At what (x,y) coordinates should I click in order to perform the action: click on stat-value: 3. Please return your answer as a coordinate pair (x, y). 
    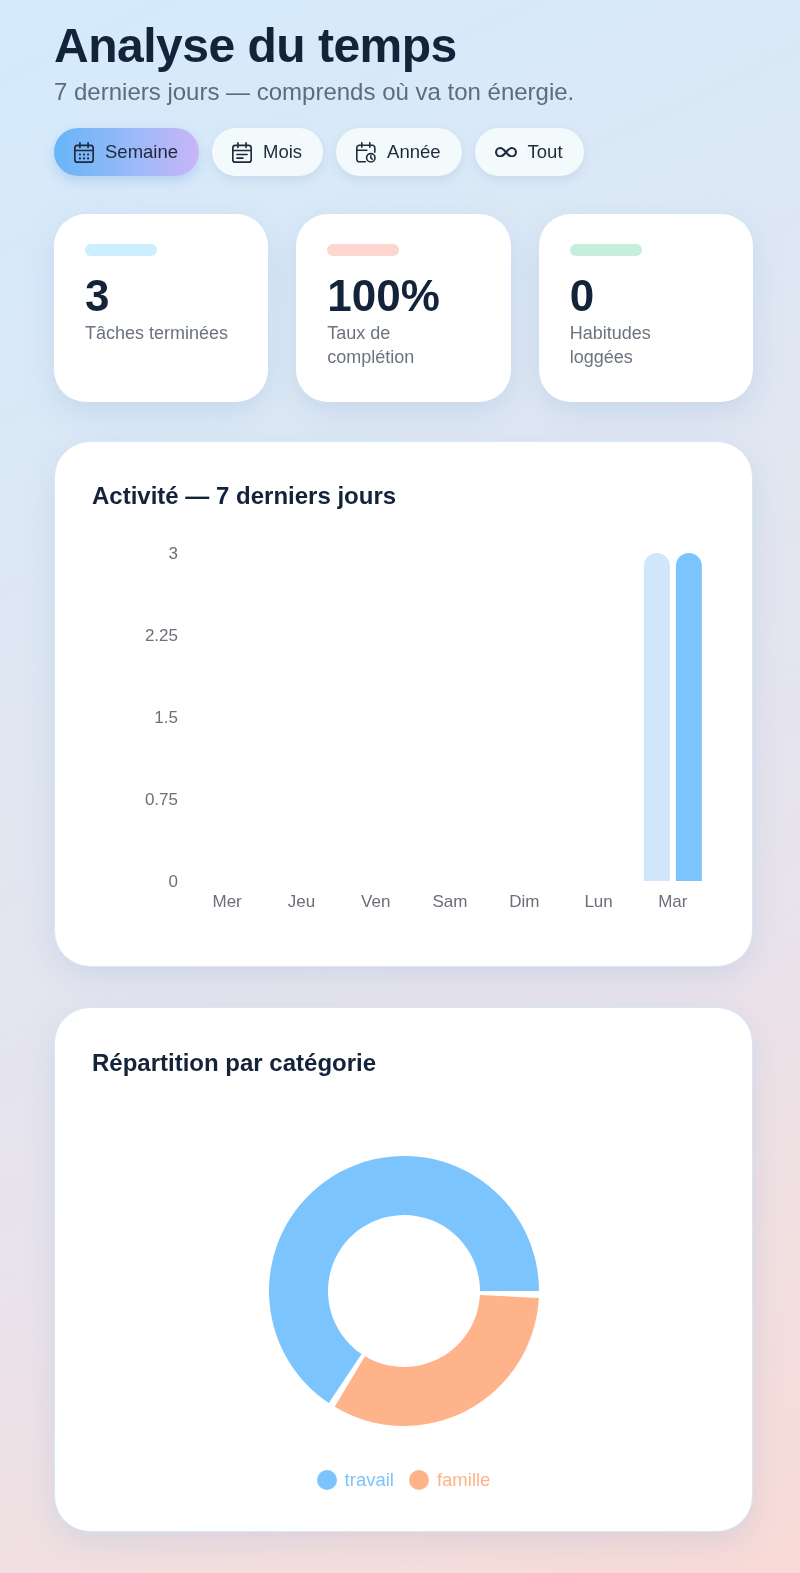
    Looking at the image, I should click on (97, 296).